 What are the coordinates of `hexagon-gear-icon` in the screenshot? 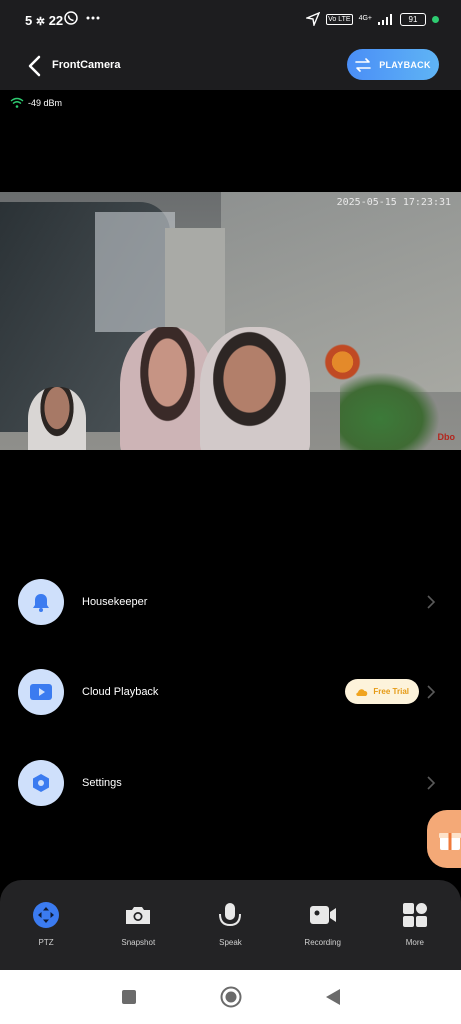 It's located at (41, 783).